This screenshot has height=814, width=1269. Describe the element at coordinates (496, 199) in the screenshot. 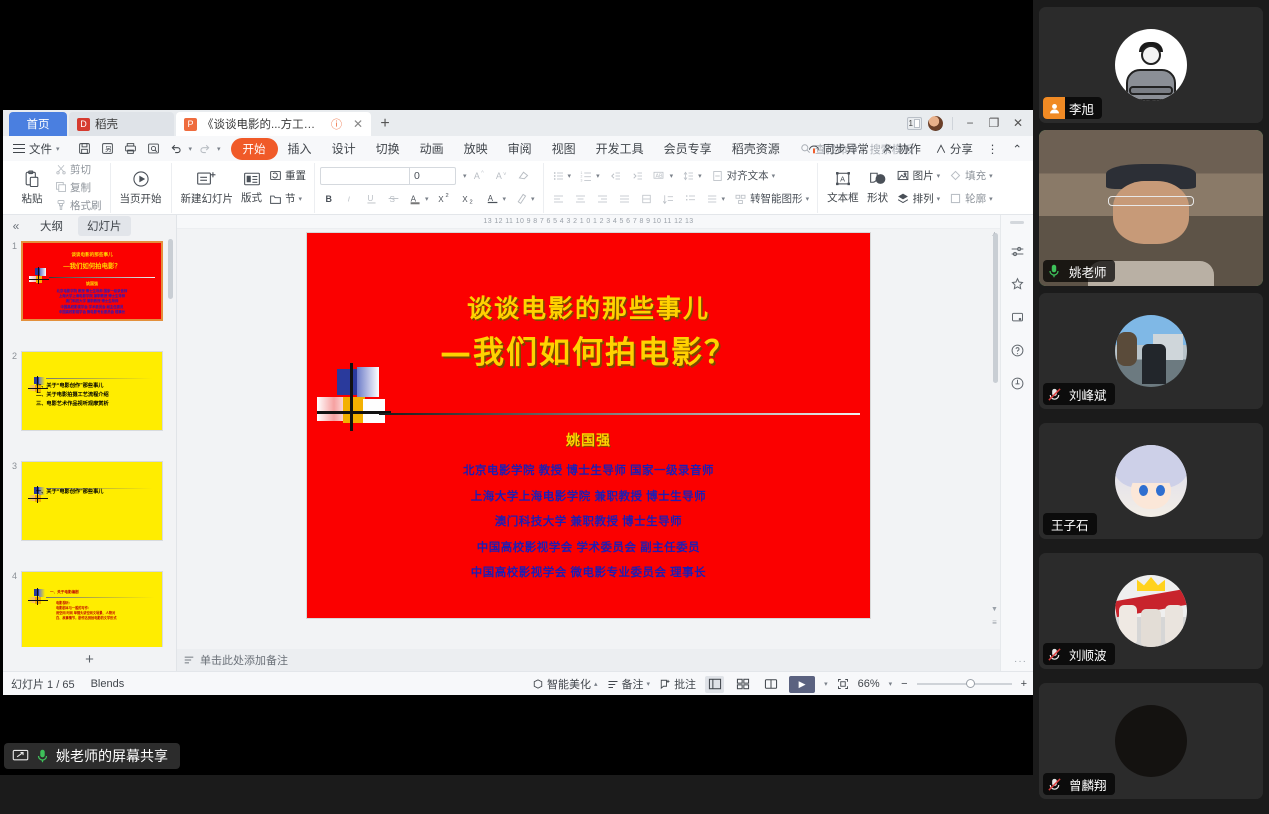

I see `text-effects-button: A ▾` at that location.